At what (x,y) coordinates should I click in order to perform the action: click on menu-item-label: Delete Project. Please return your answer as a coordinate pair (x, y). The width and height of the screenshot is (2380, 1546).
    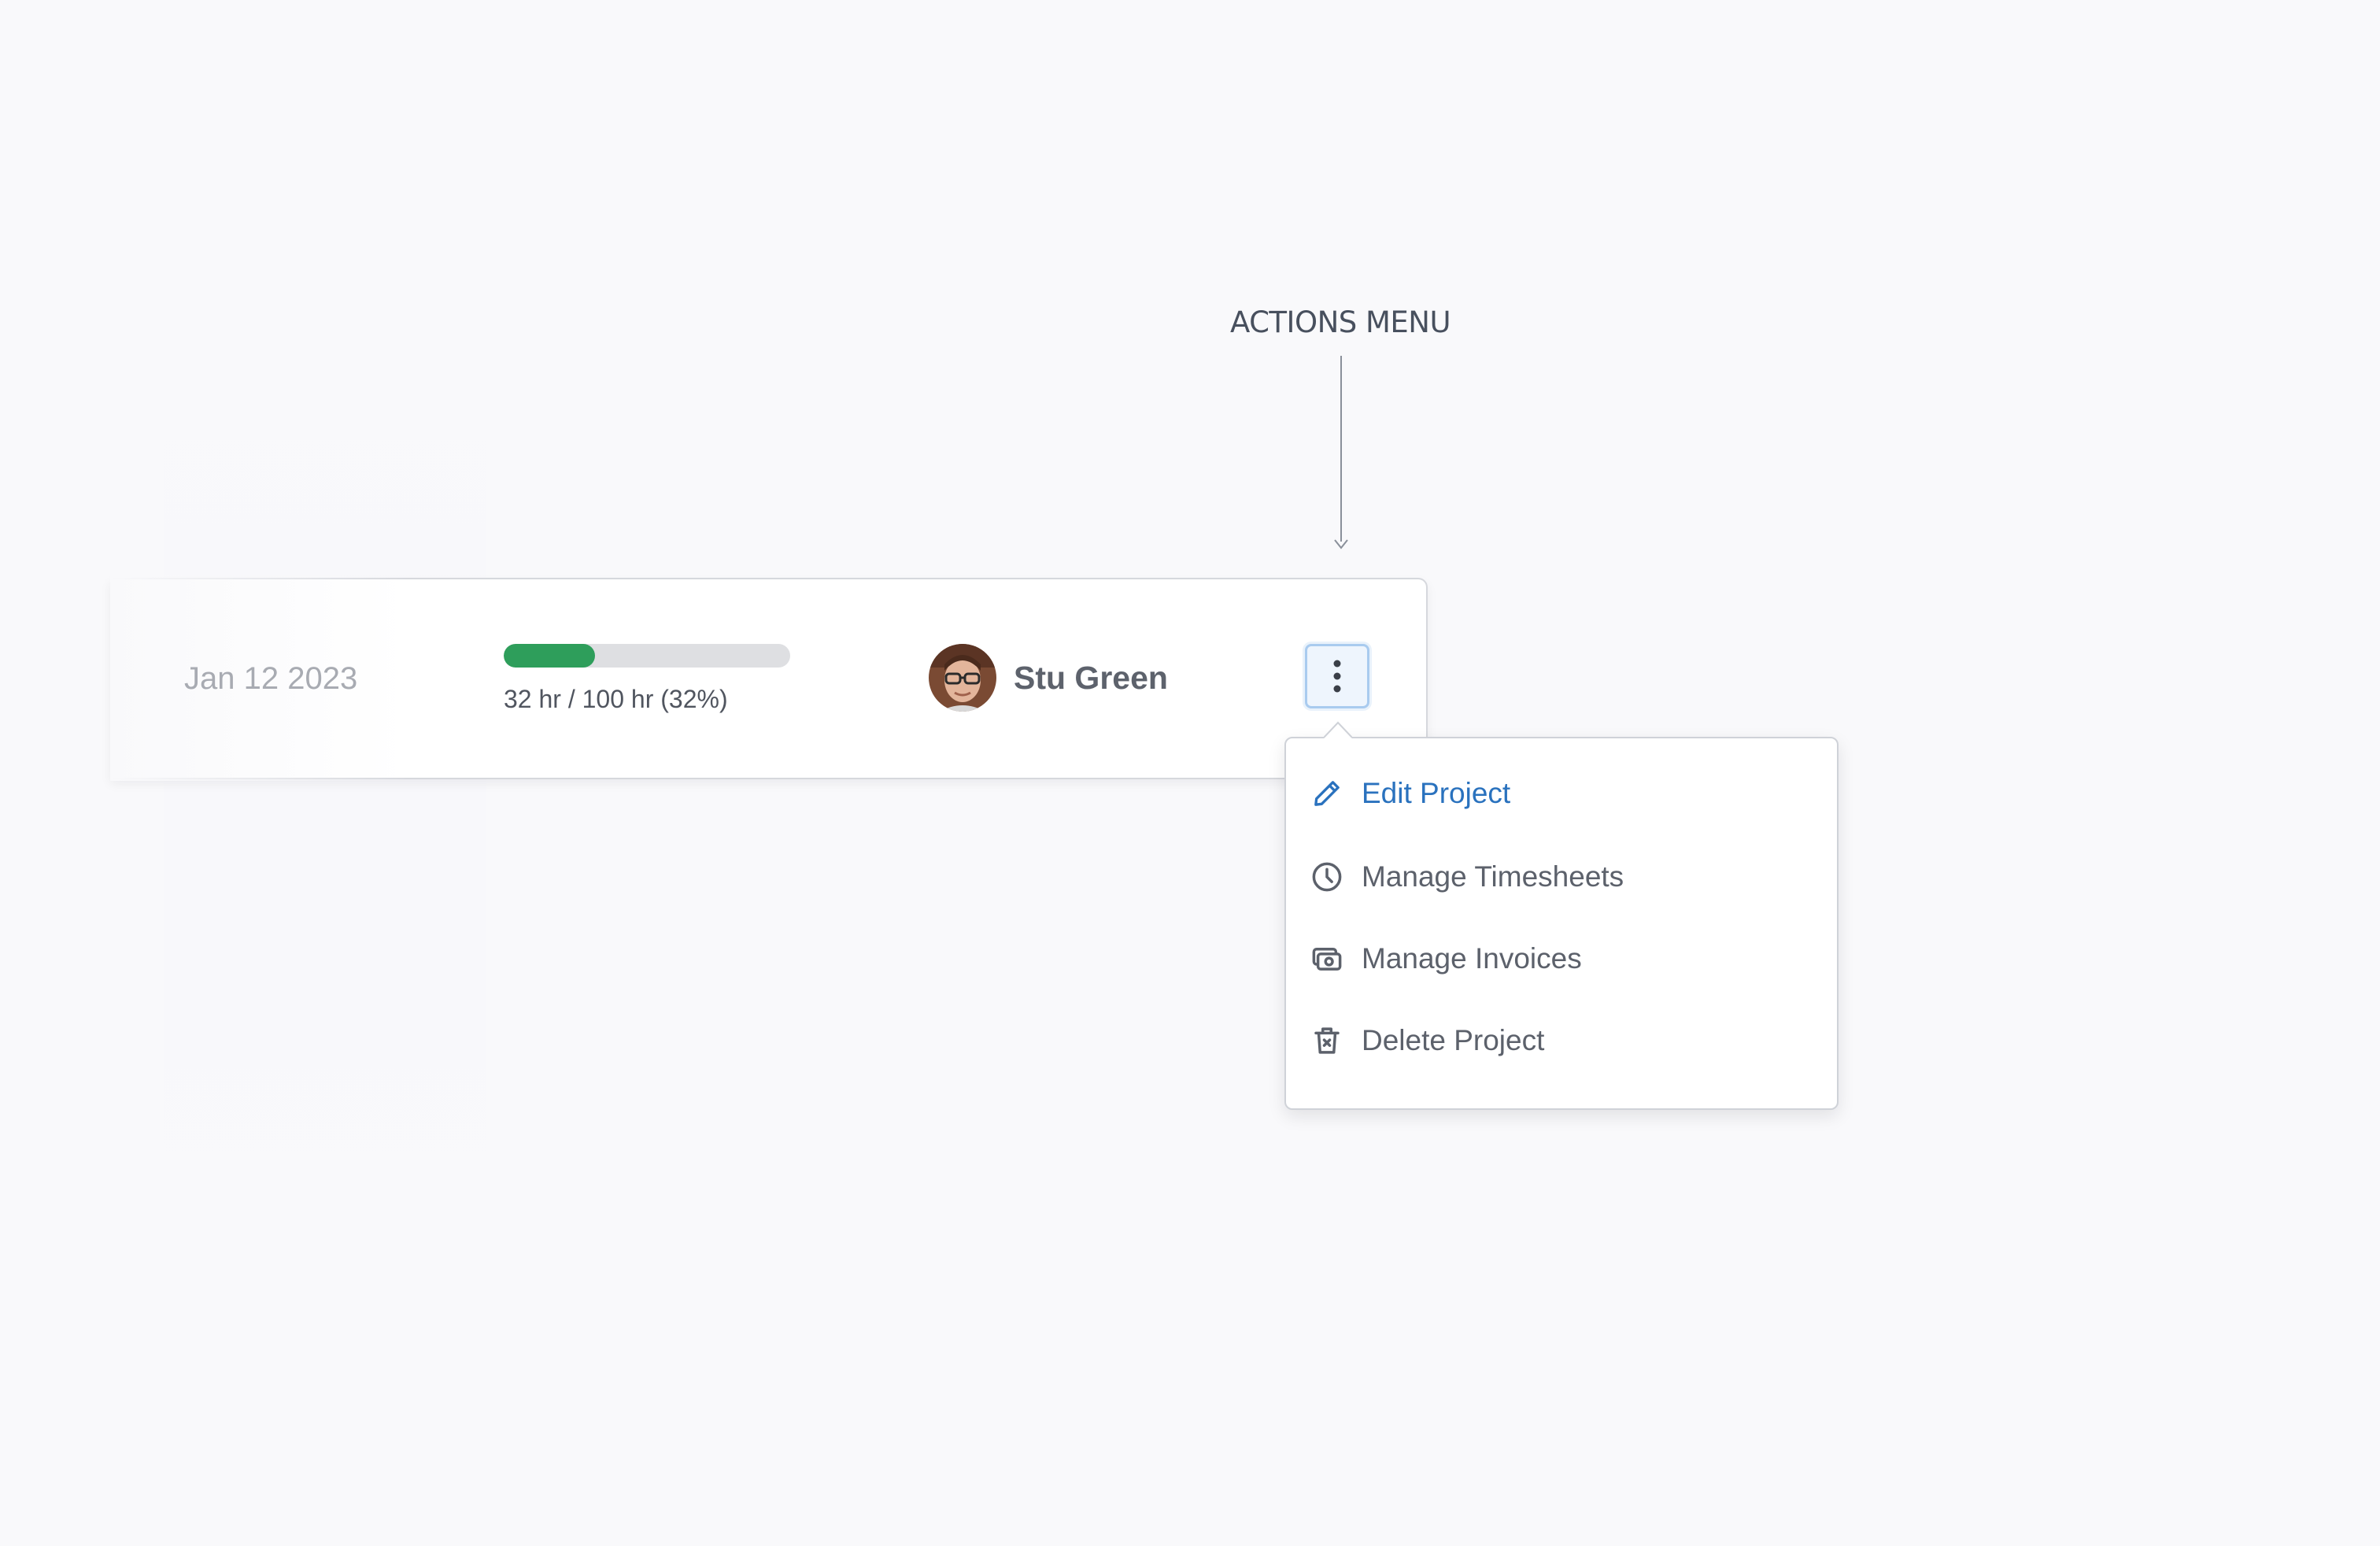
    Looking at the image, I should click on (1453, 1040).